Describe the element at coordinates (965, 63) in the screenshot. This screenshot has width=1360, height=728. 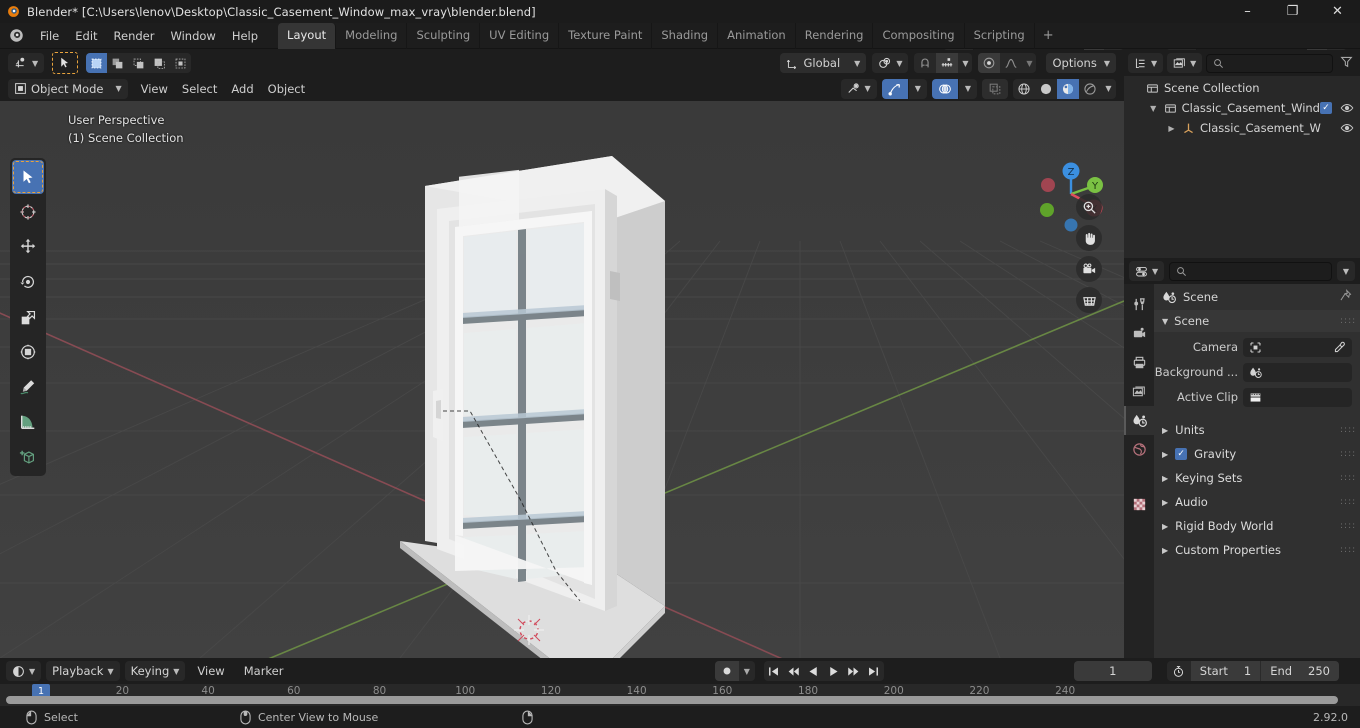
I see `snap-dropdown-icon: ▼` at that location.